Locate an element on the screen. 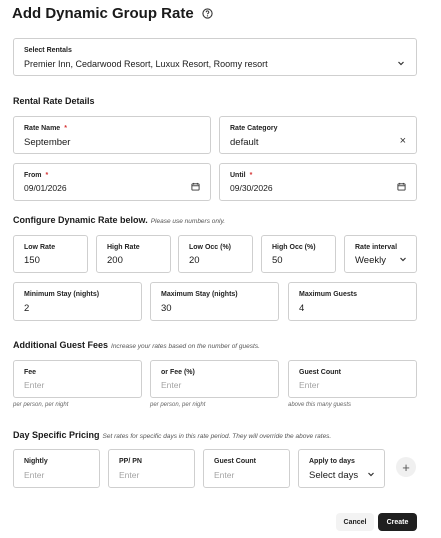 This screenshot has height=538, width=441. from-value: 09/01/2026 is located at coordinates (45, 188).